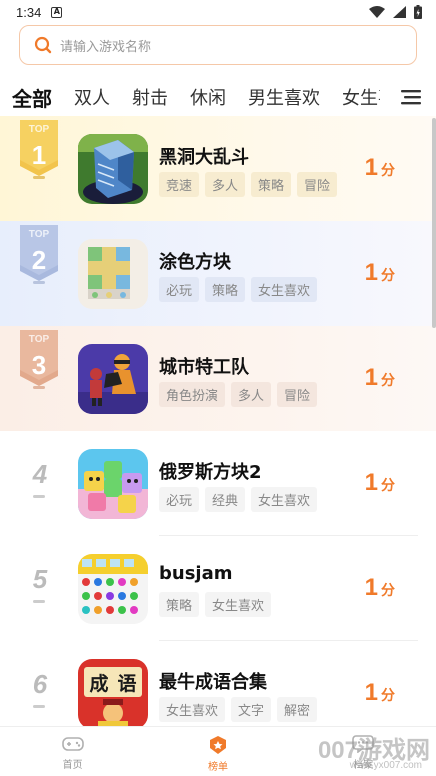 This screenshot has height=776, width=436. What do you see at coordinates (196, 573) in the screenshot?
I see `game-title: busjam` at bounding box center [196, 573].